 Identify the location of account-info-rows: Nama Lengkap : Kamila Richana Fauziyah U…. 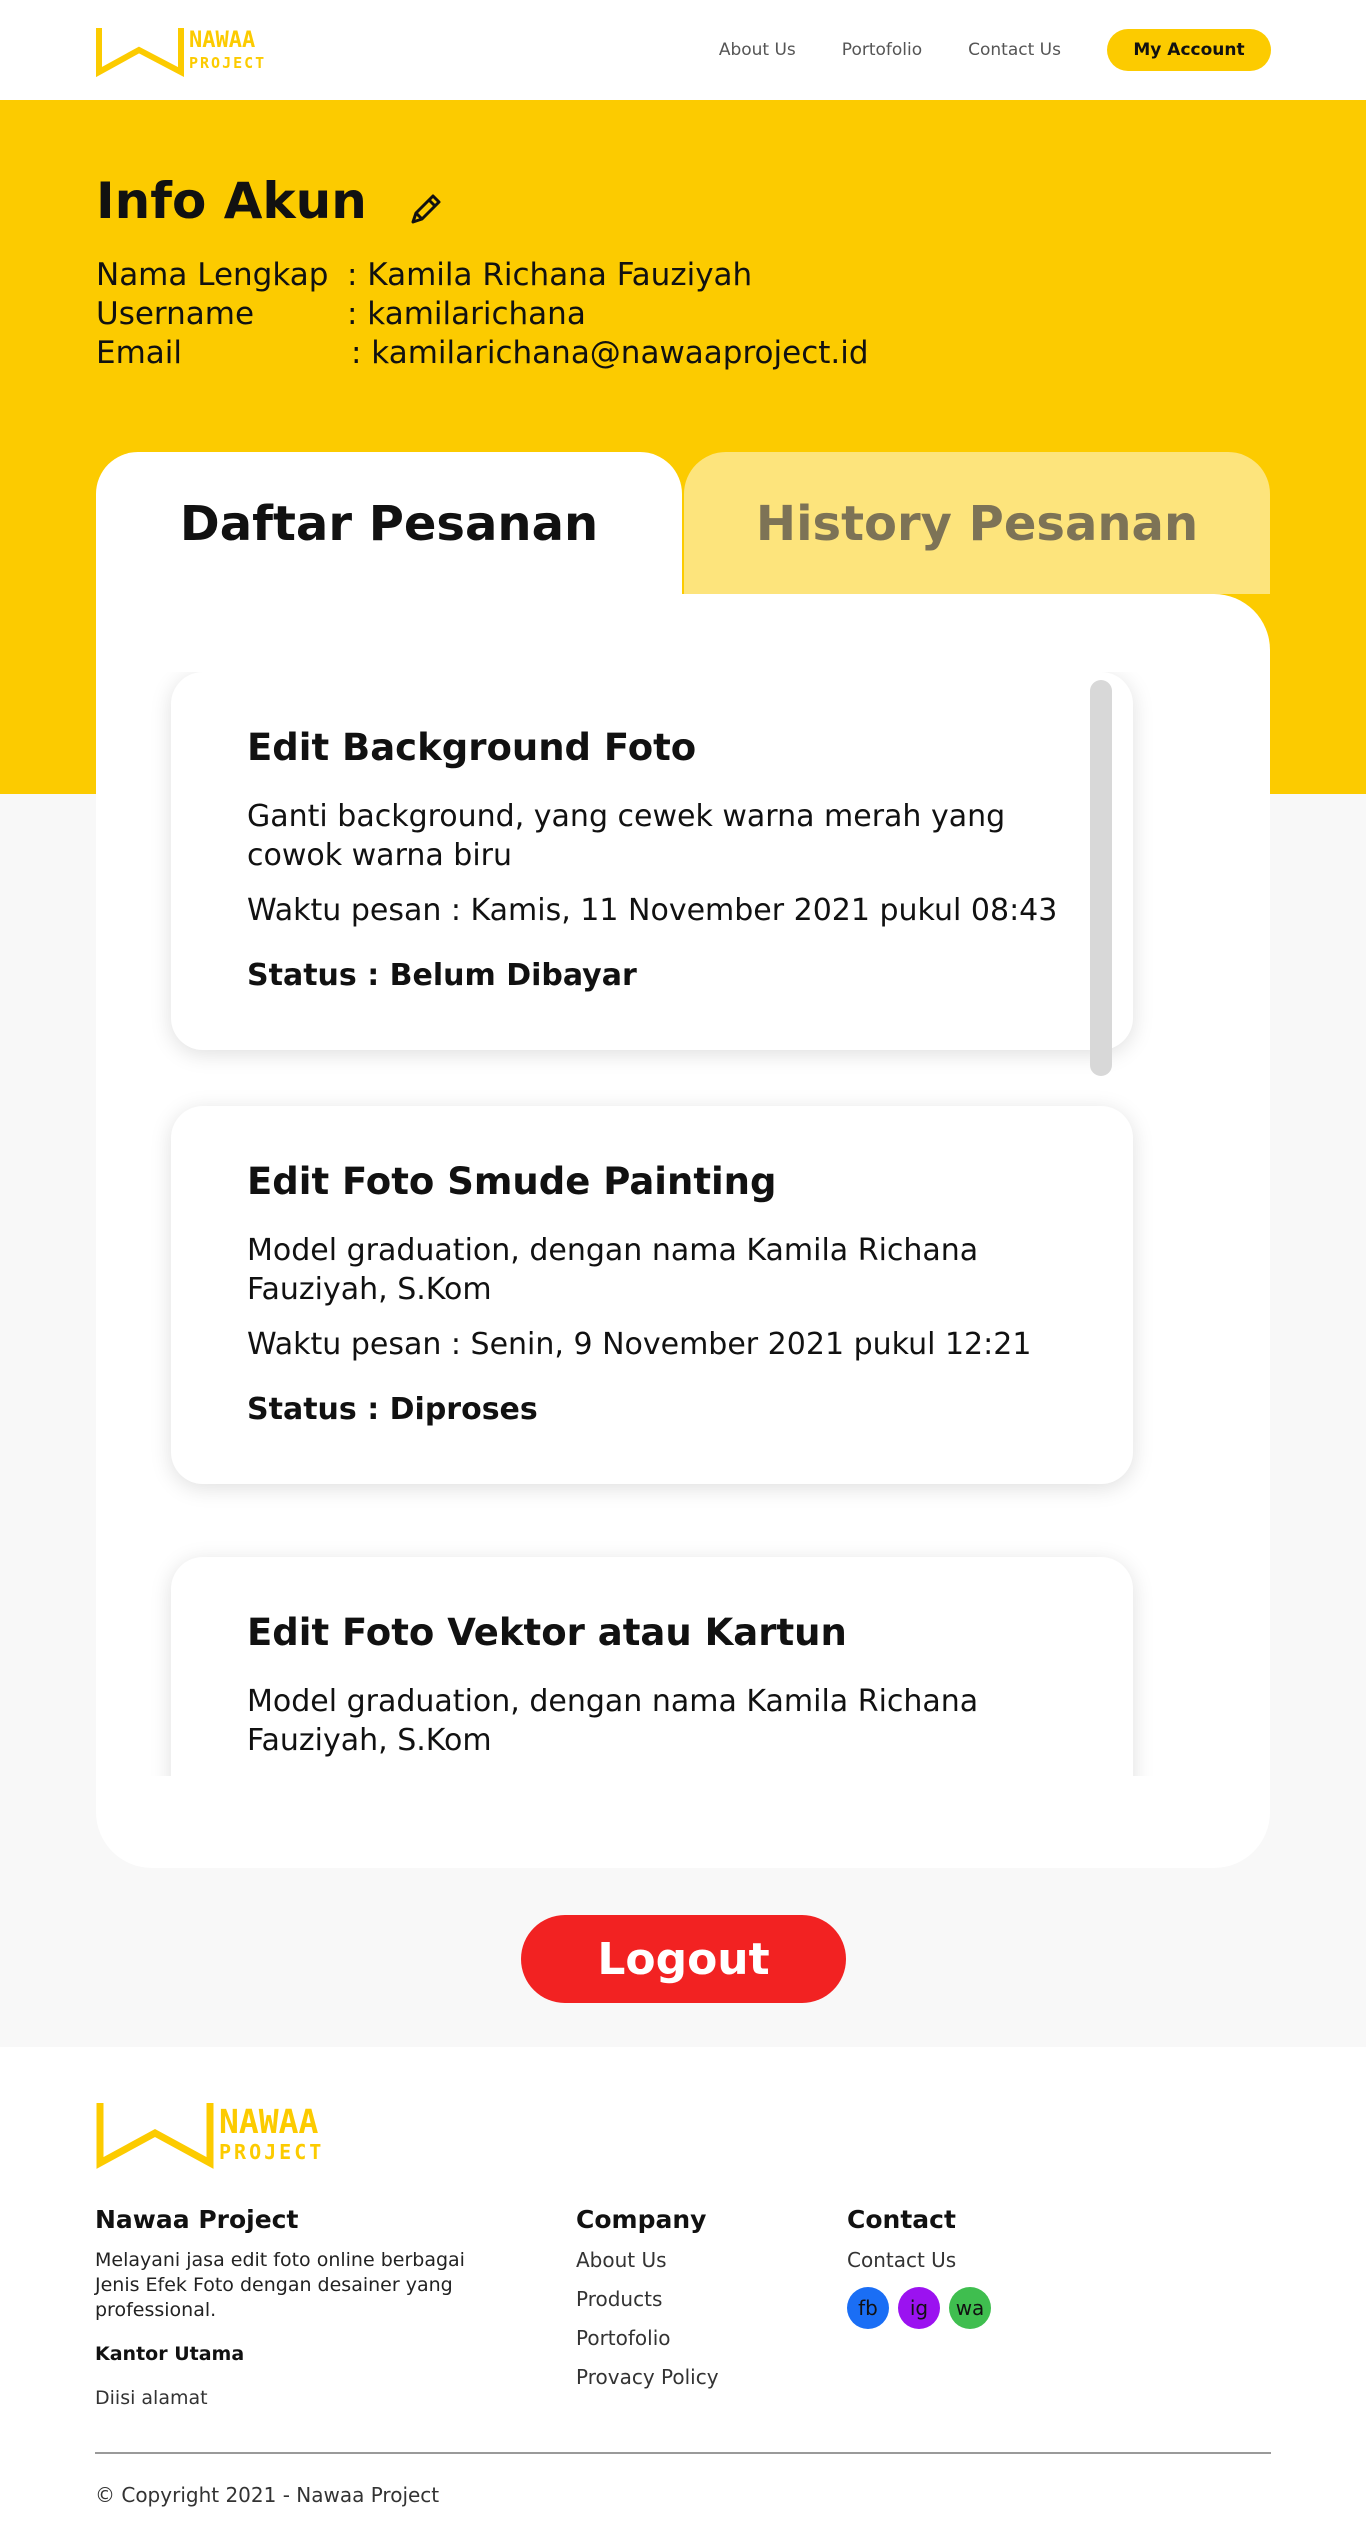
(482, 314).